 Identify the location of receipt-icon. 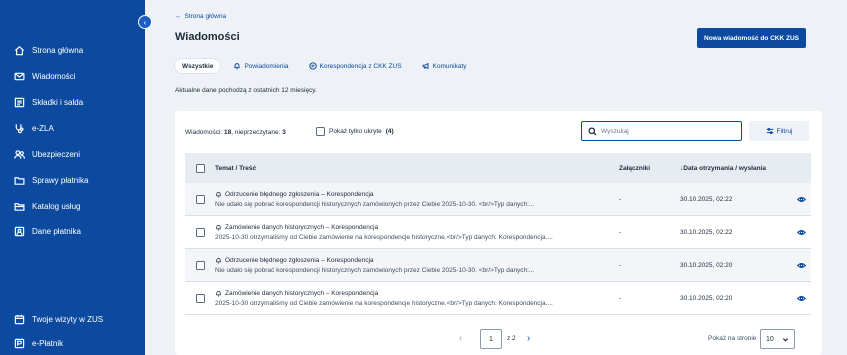
(19, 102).